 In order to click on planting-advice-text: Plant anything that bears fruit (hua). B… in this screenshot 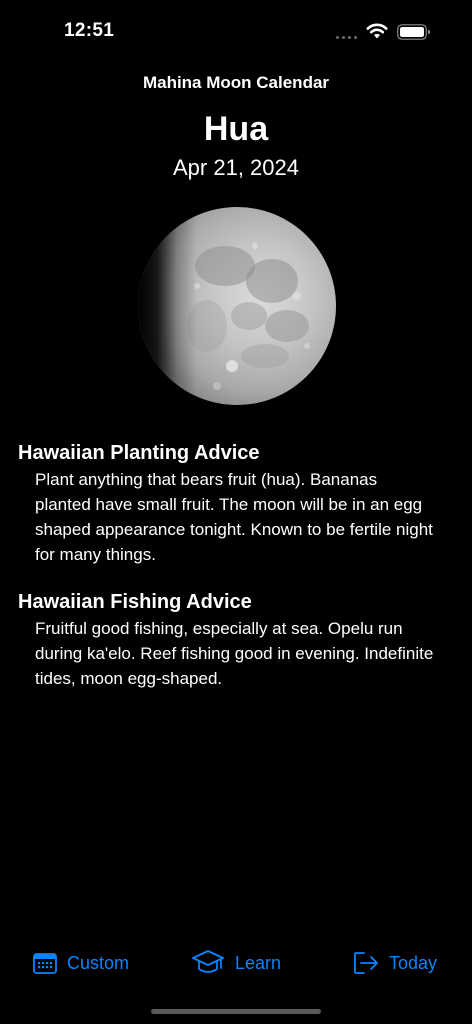, I will do `click(234, 517)`.